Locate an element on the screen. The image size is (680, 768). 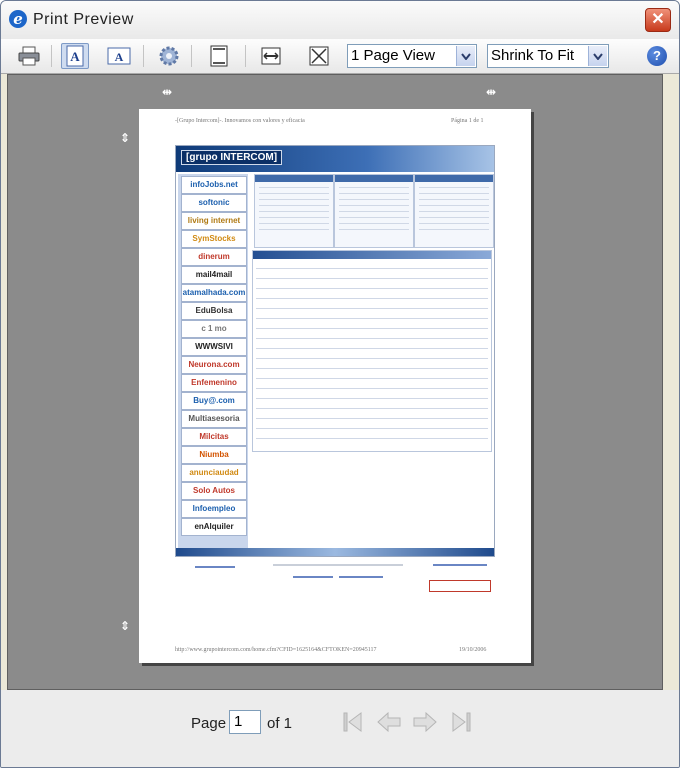
full-page-icon is located at coordinates (319, 56).